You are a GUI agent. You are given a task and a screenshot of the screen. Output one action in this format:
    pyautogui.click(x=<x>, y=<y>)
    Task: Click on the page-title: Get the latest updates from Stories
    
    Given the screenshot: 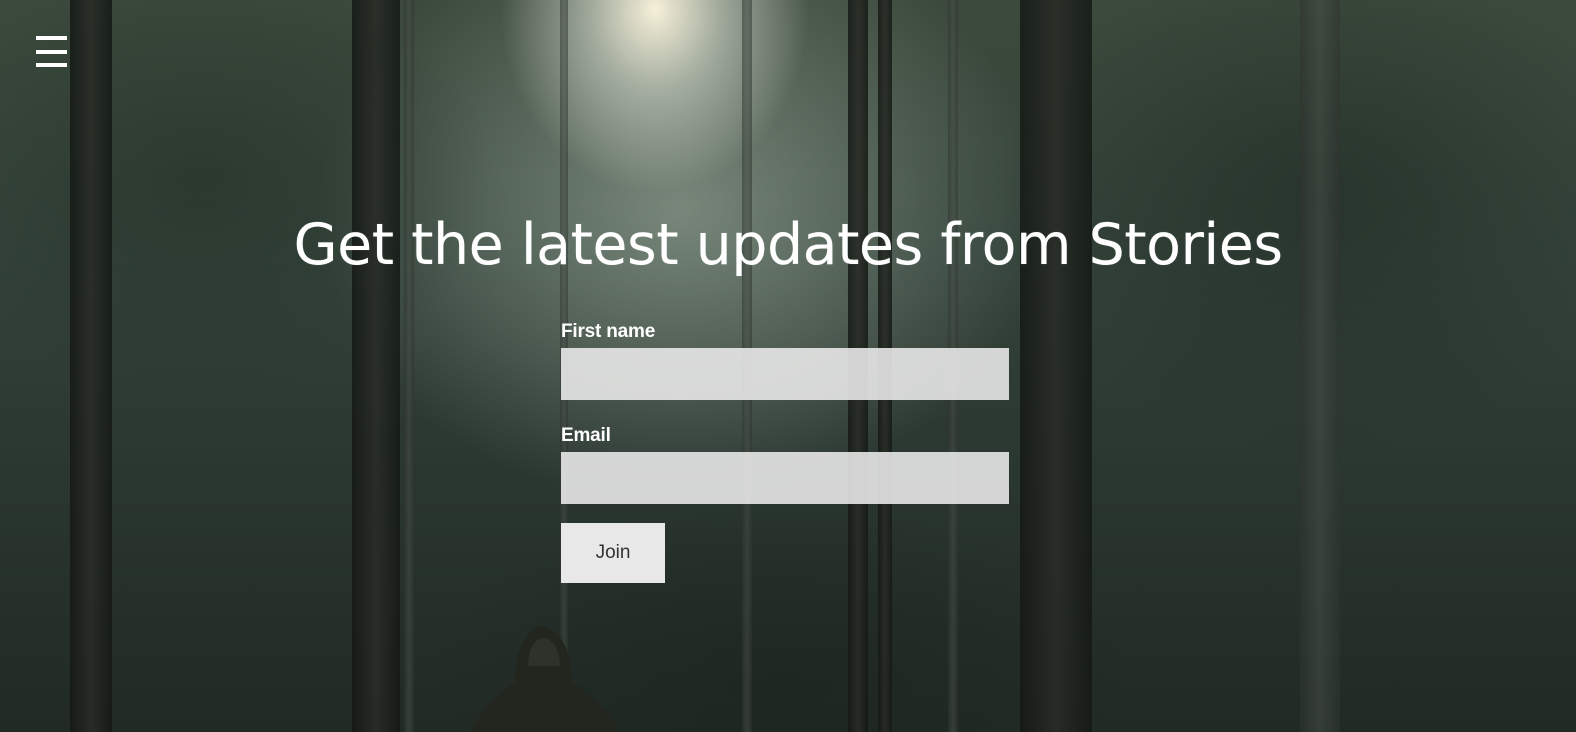 What is the action you would take?
    pyautogui.click(x=788, y=245)
    